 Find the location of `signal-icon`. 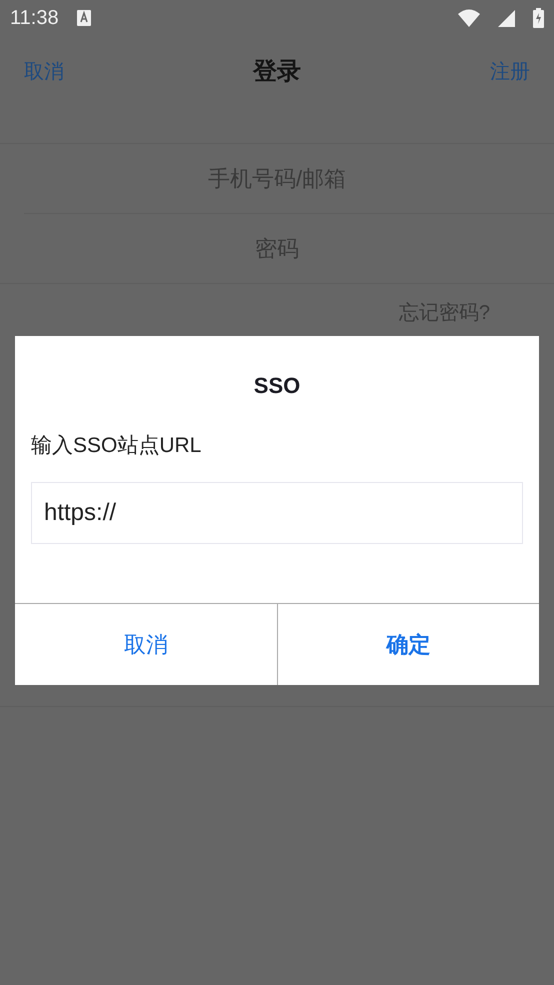

signal-icon is located at coordinates (506, 18).